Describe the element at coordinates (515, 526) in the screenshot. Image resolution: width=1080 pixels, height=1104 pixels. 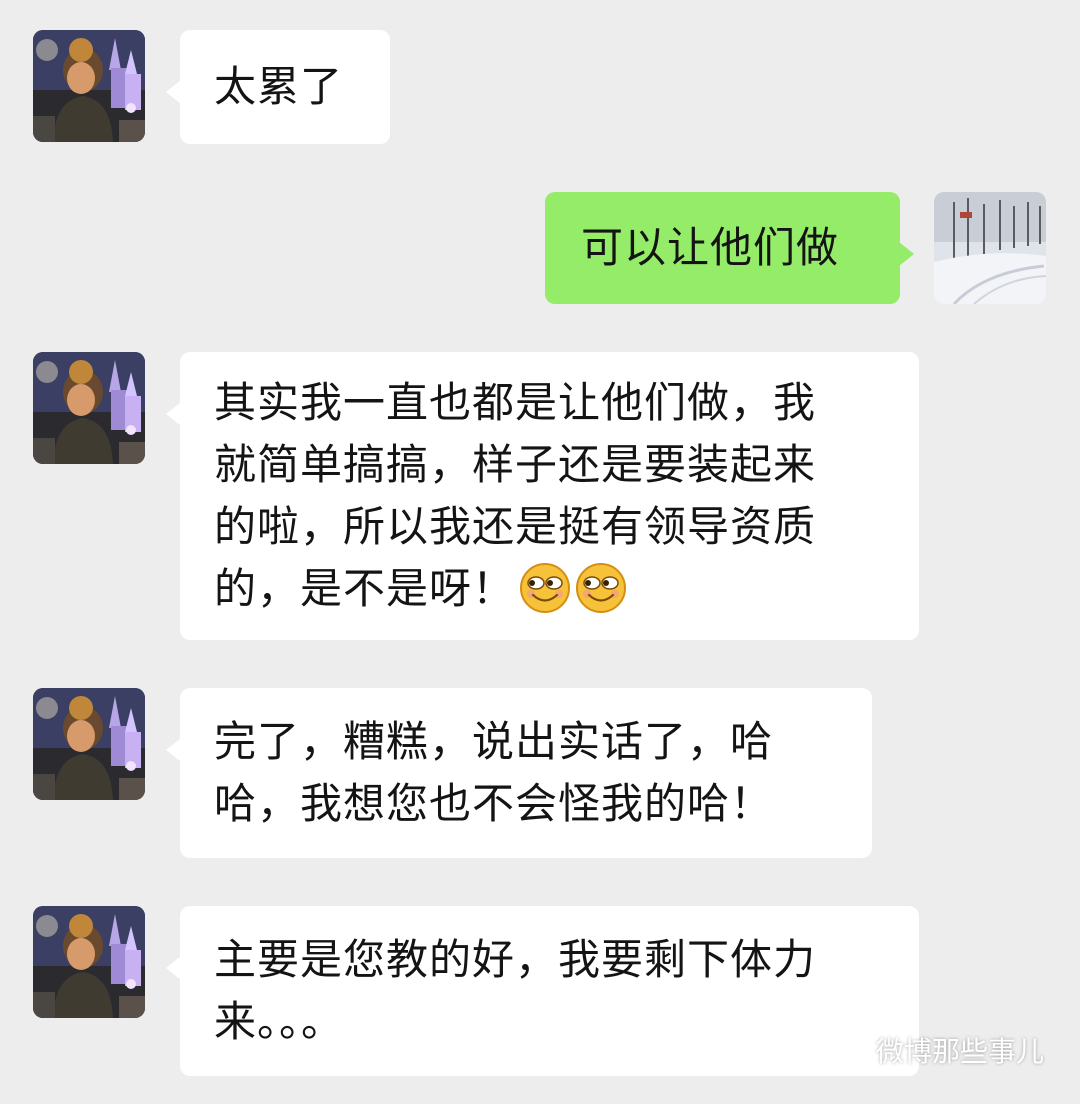
I see `message-text-line: 的啦，所以我还是挺有领导资质` at that location.